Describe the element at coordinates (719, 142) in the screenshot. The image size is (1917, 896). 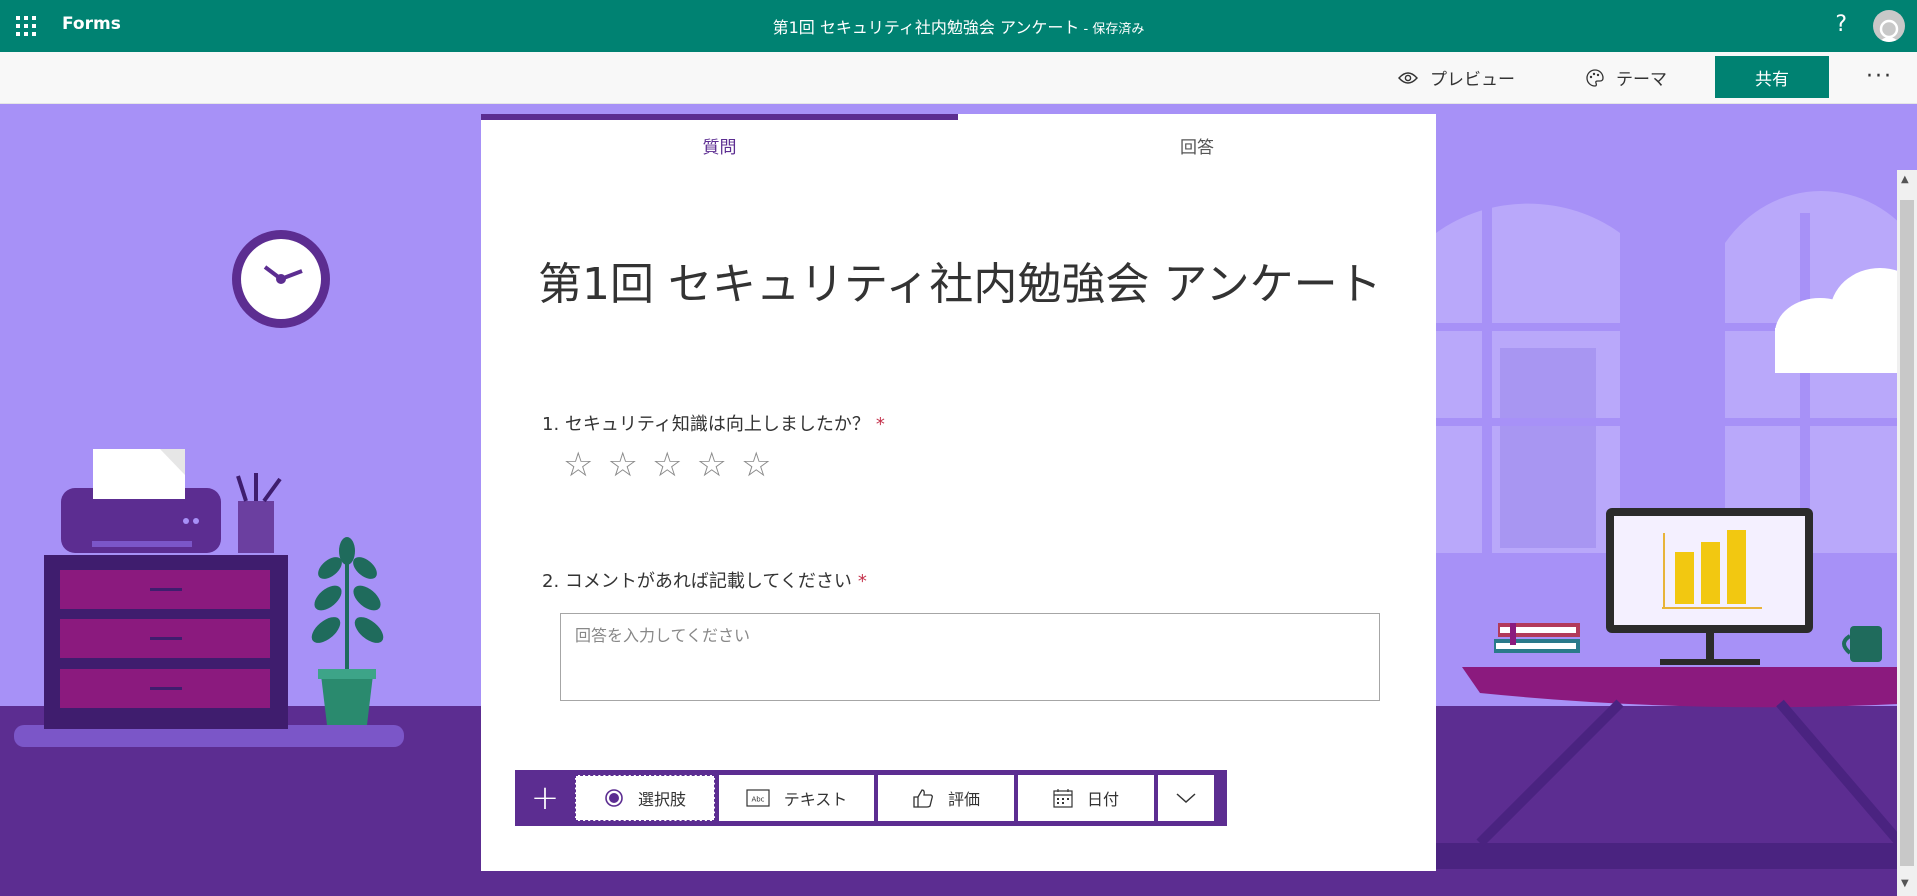
I see `tab-questions: 質問` at that location.